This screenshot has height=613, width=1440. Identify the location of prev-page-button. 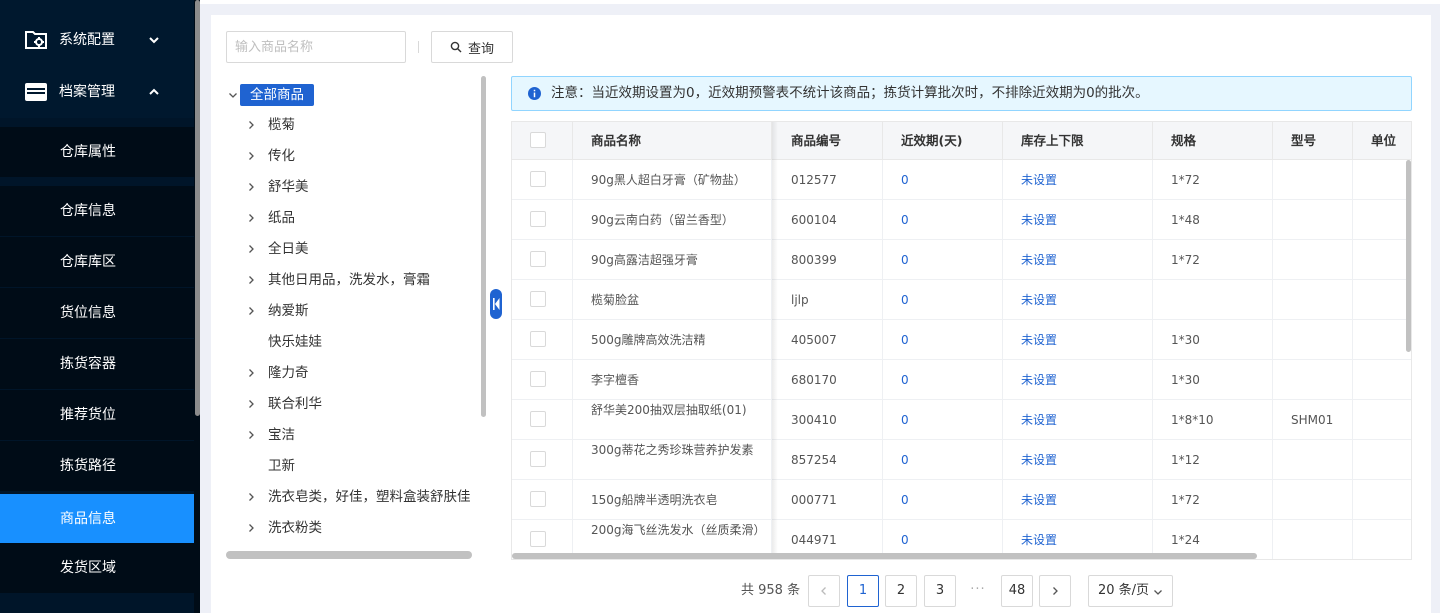
(824, 591).